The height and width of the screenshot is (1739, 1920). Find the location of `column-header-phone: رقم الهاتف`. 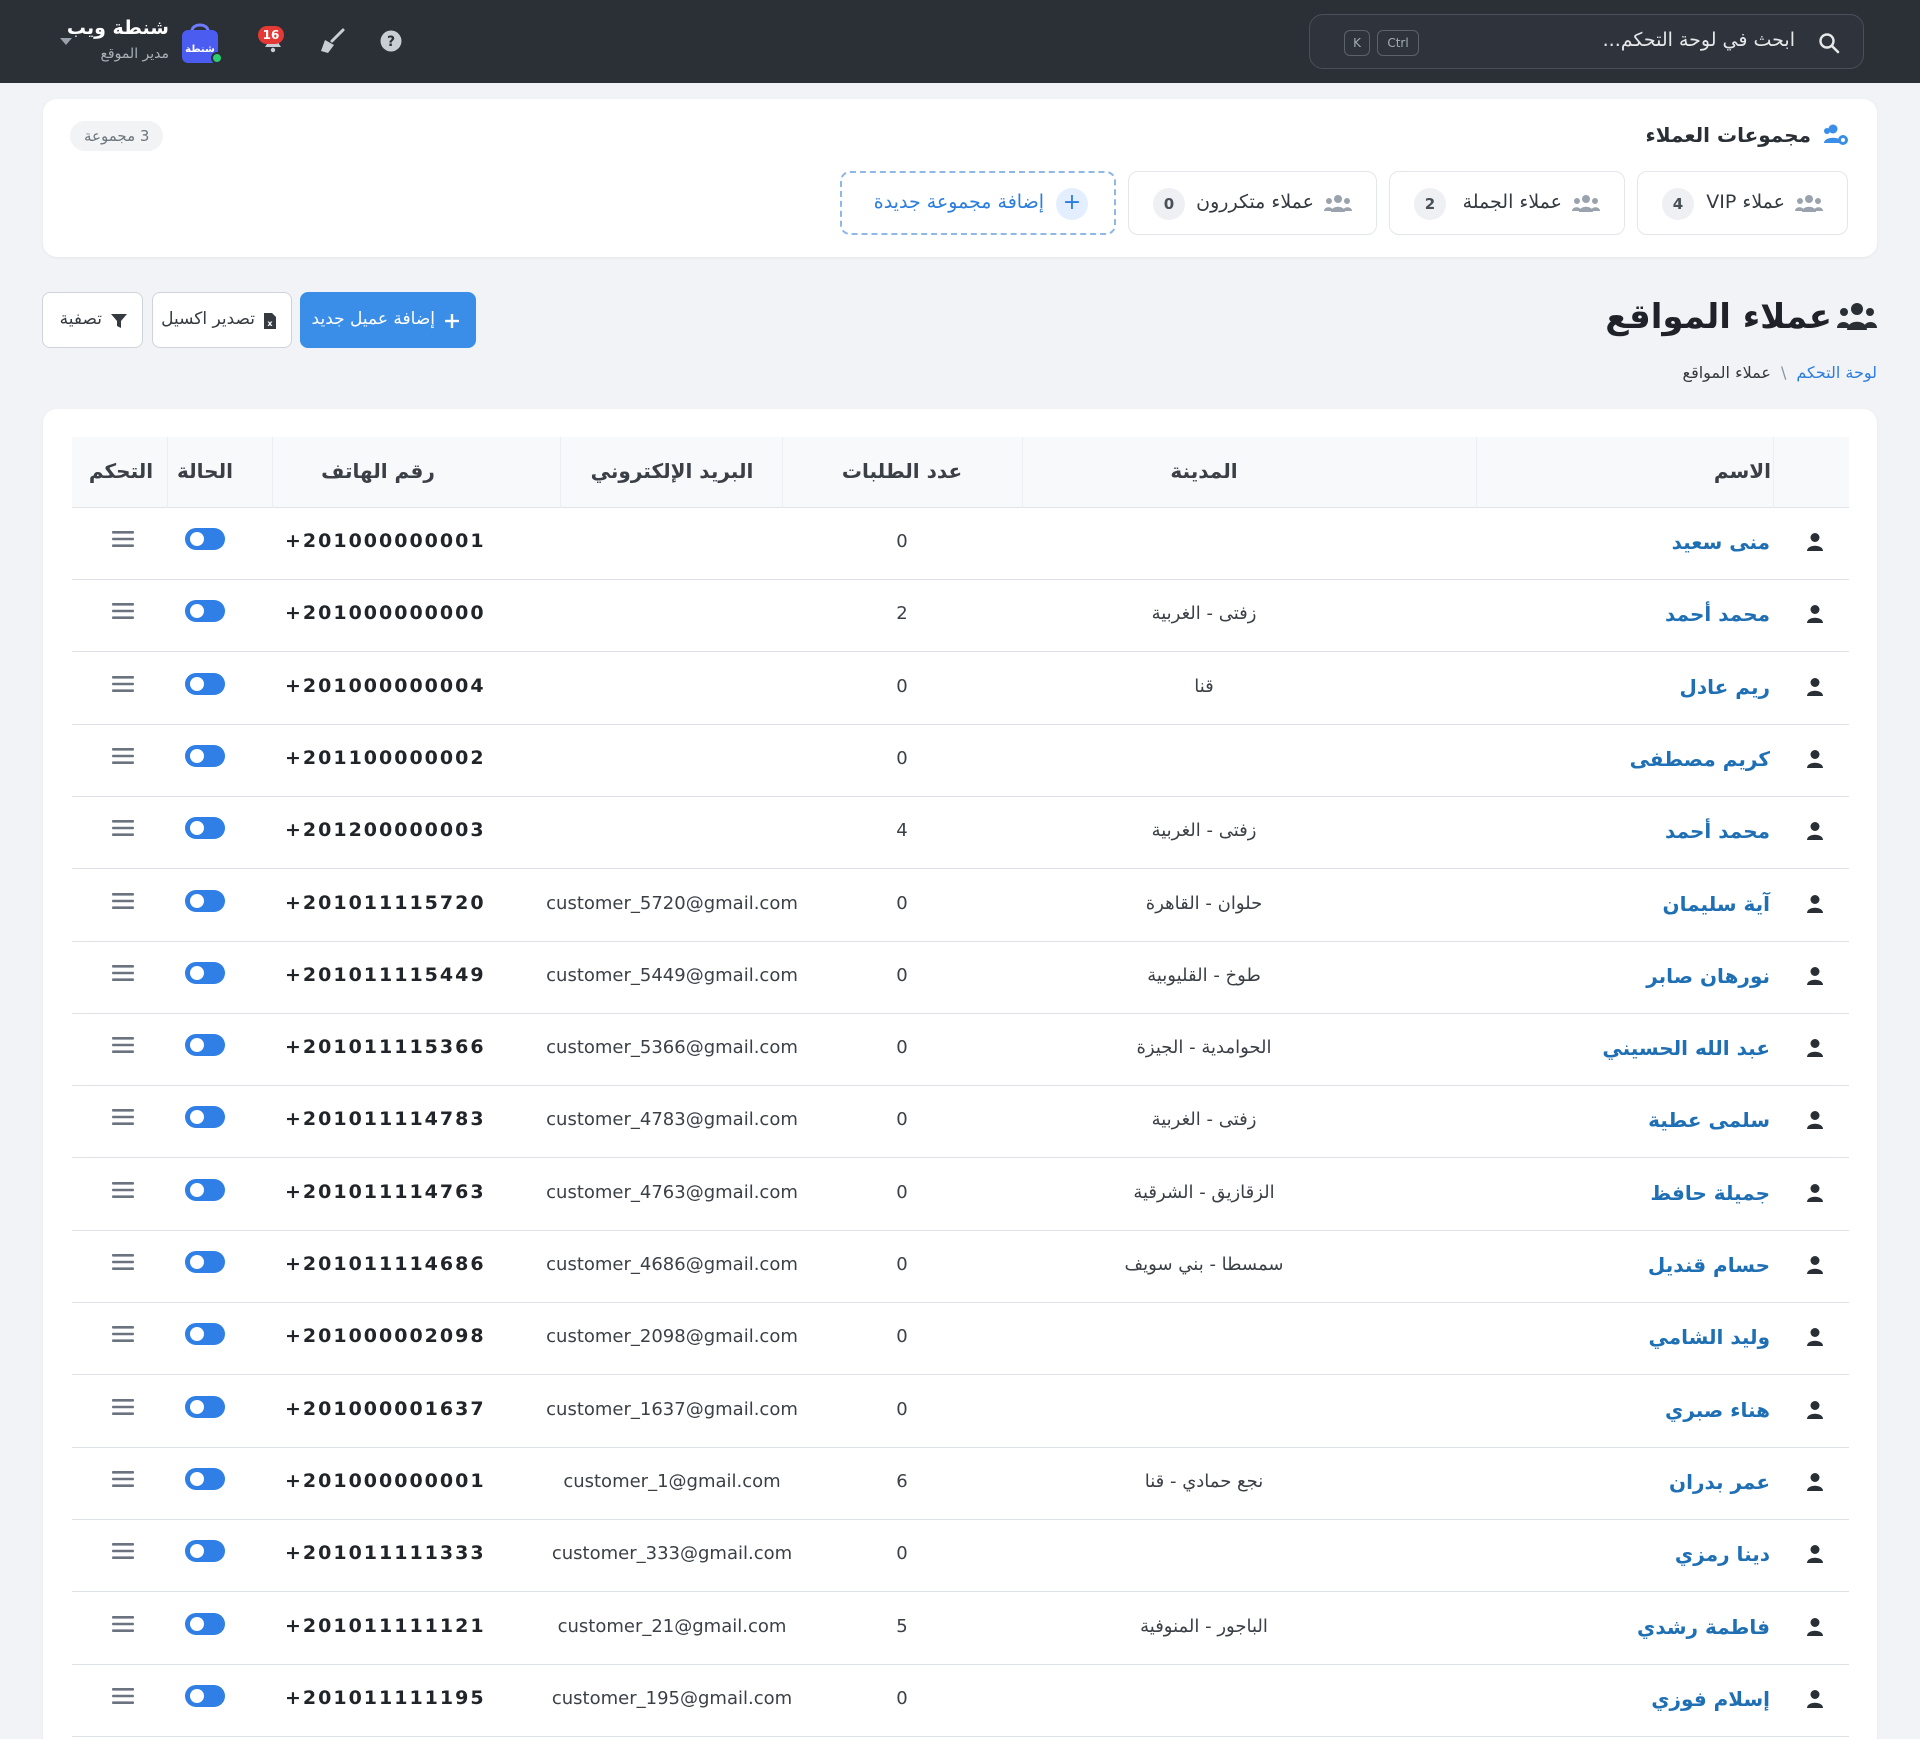

column-header-phone: رقم الهاتف is located at coordinates (378, 471).